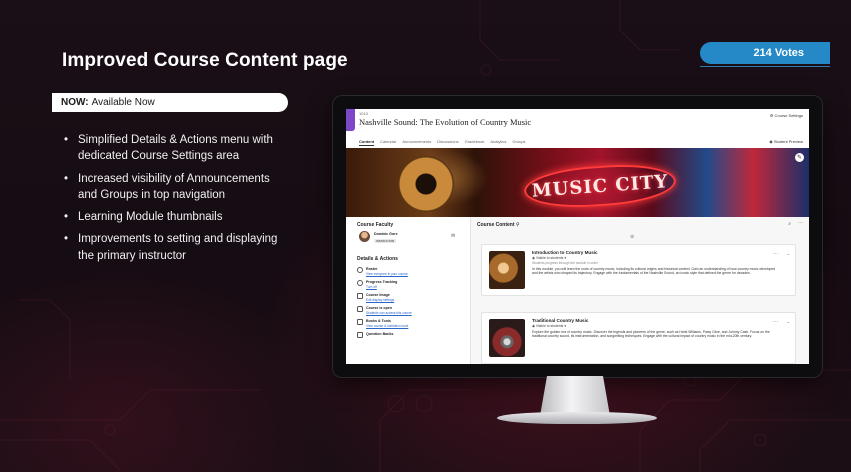 The height and width of the screenshot is (472, 851). I want to click on people-icon, so click(360, 270).